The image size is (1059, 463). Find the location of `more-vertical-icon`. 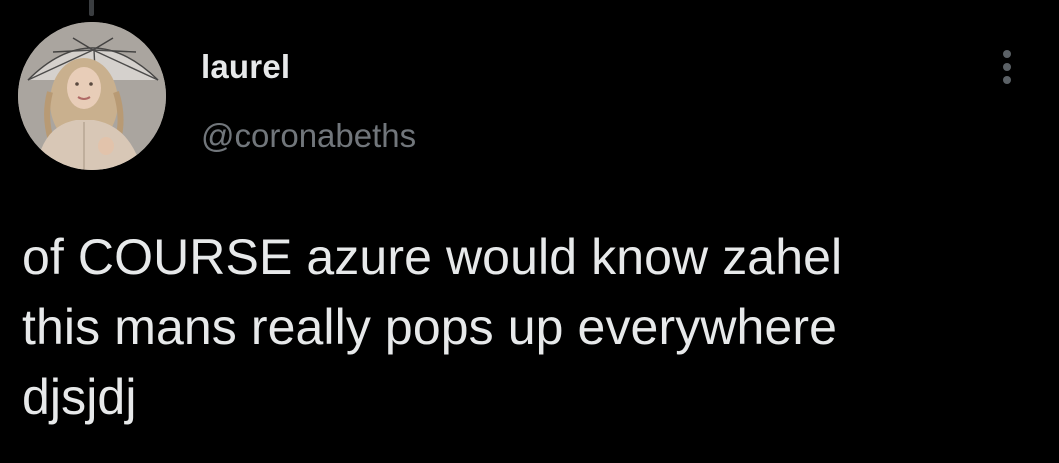

more-vertical-icon is located at coordinates (1007, 67).